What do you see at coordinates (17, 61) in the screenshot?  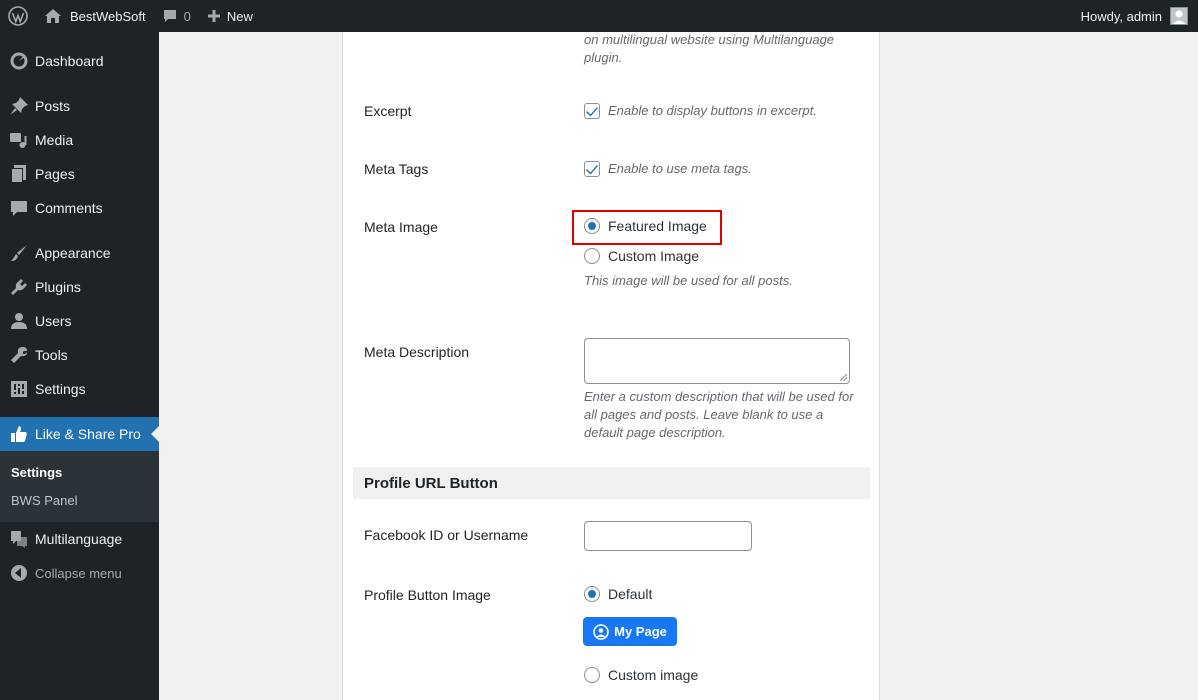 I see `dashboard-icon` at bounding box center [17, 61].